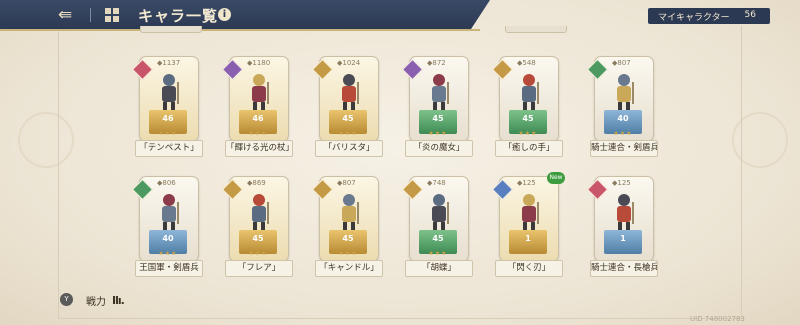 The height and width of the screenshot is (325, 800). I want to click on character-name: 「胡蝶」, so click(439, 268).